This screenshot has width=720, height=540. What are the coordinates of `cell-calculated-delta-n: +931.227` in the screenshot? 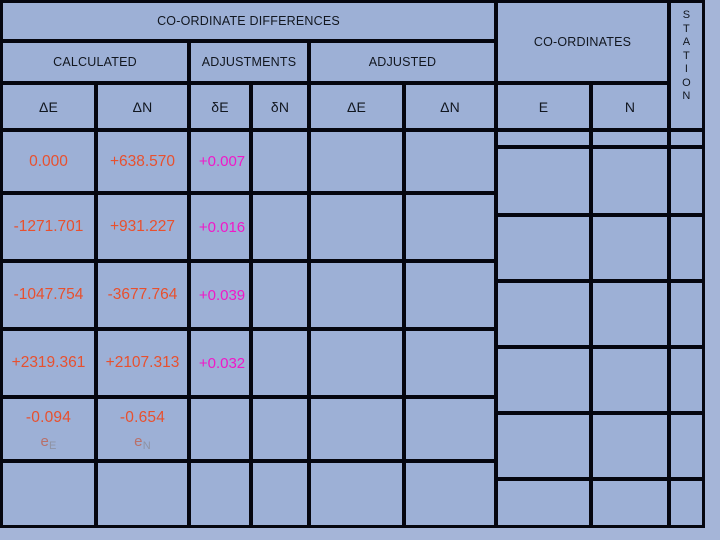 It's located at (142, 226).